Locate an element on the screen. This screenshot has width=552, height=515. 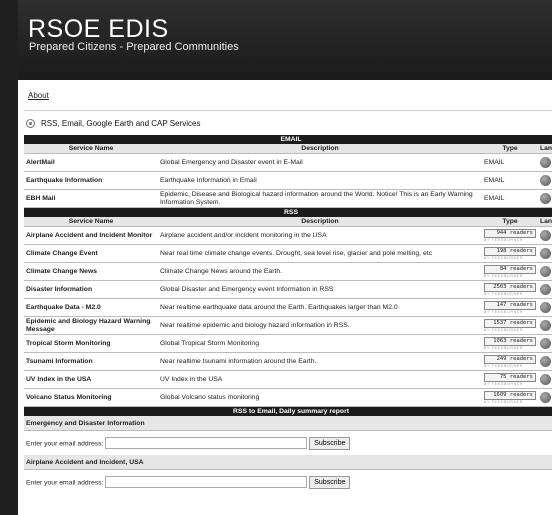
left-bar is located at coordinates (9, 257).